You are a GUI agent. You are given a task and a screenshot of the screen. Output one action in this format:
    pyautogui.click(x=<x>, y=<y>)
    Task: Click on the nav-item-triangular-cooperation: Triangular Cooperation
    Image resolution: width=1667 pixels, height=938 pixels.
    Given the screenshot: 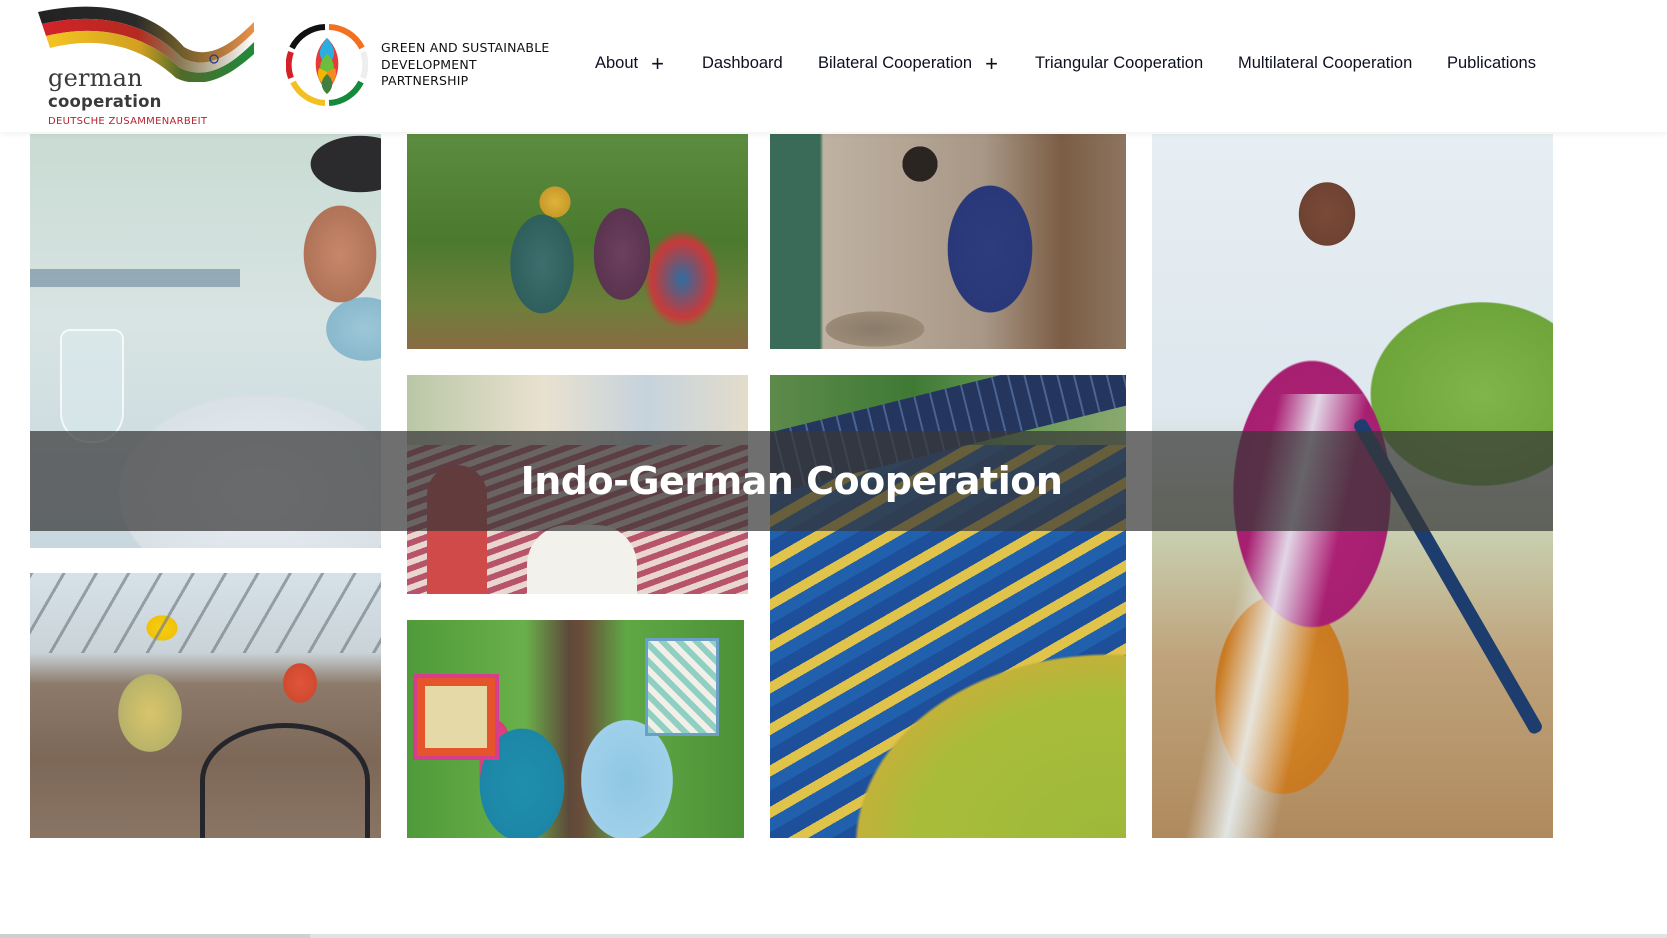 What is the action you would take?
    pyautogui.click(x=1119, y=63)
    